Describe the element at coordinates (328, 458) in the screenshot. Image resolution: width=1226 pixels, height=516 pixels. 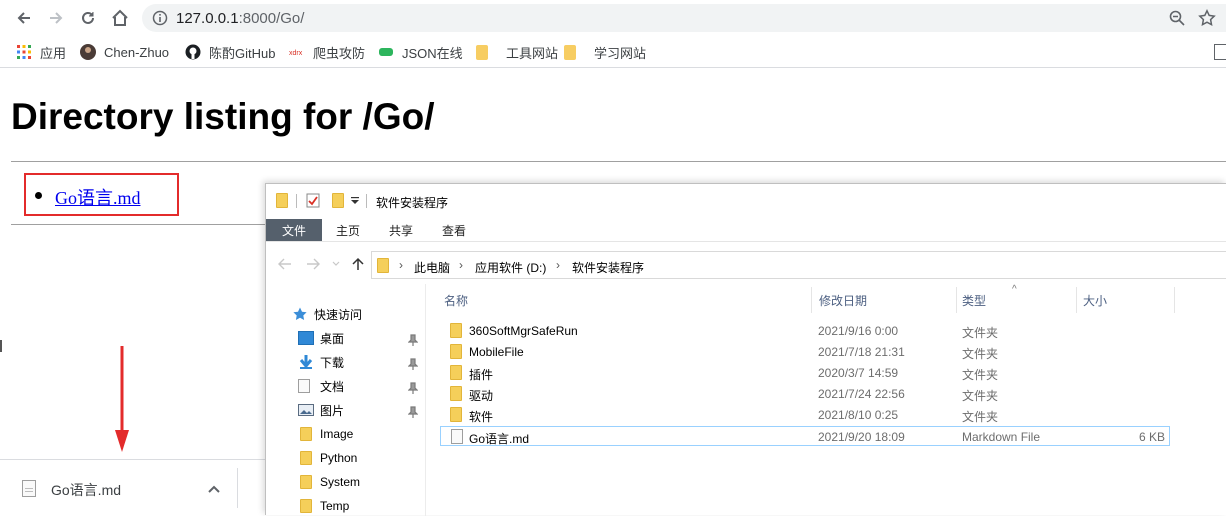
I see `nav-python: Python` at that location.